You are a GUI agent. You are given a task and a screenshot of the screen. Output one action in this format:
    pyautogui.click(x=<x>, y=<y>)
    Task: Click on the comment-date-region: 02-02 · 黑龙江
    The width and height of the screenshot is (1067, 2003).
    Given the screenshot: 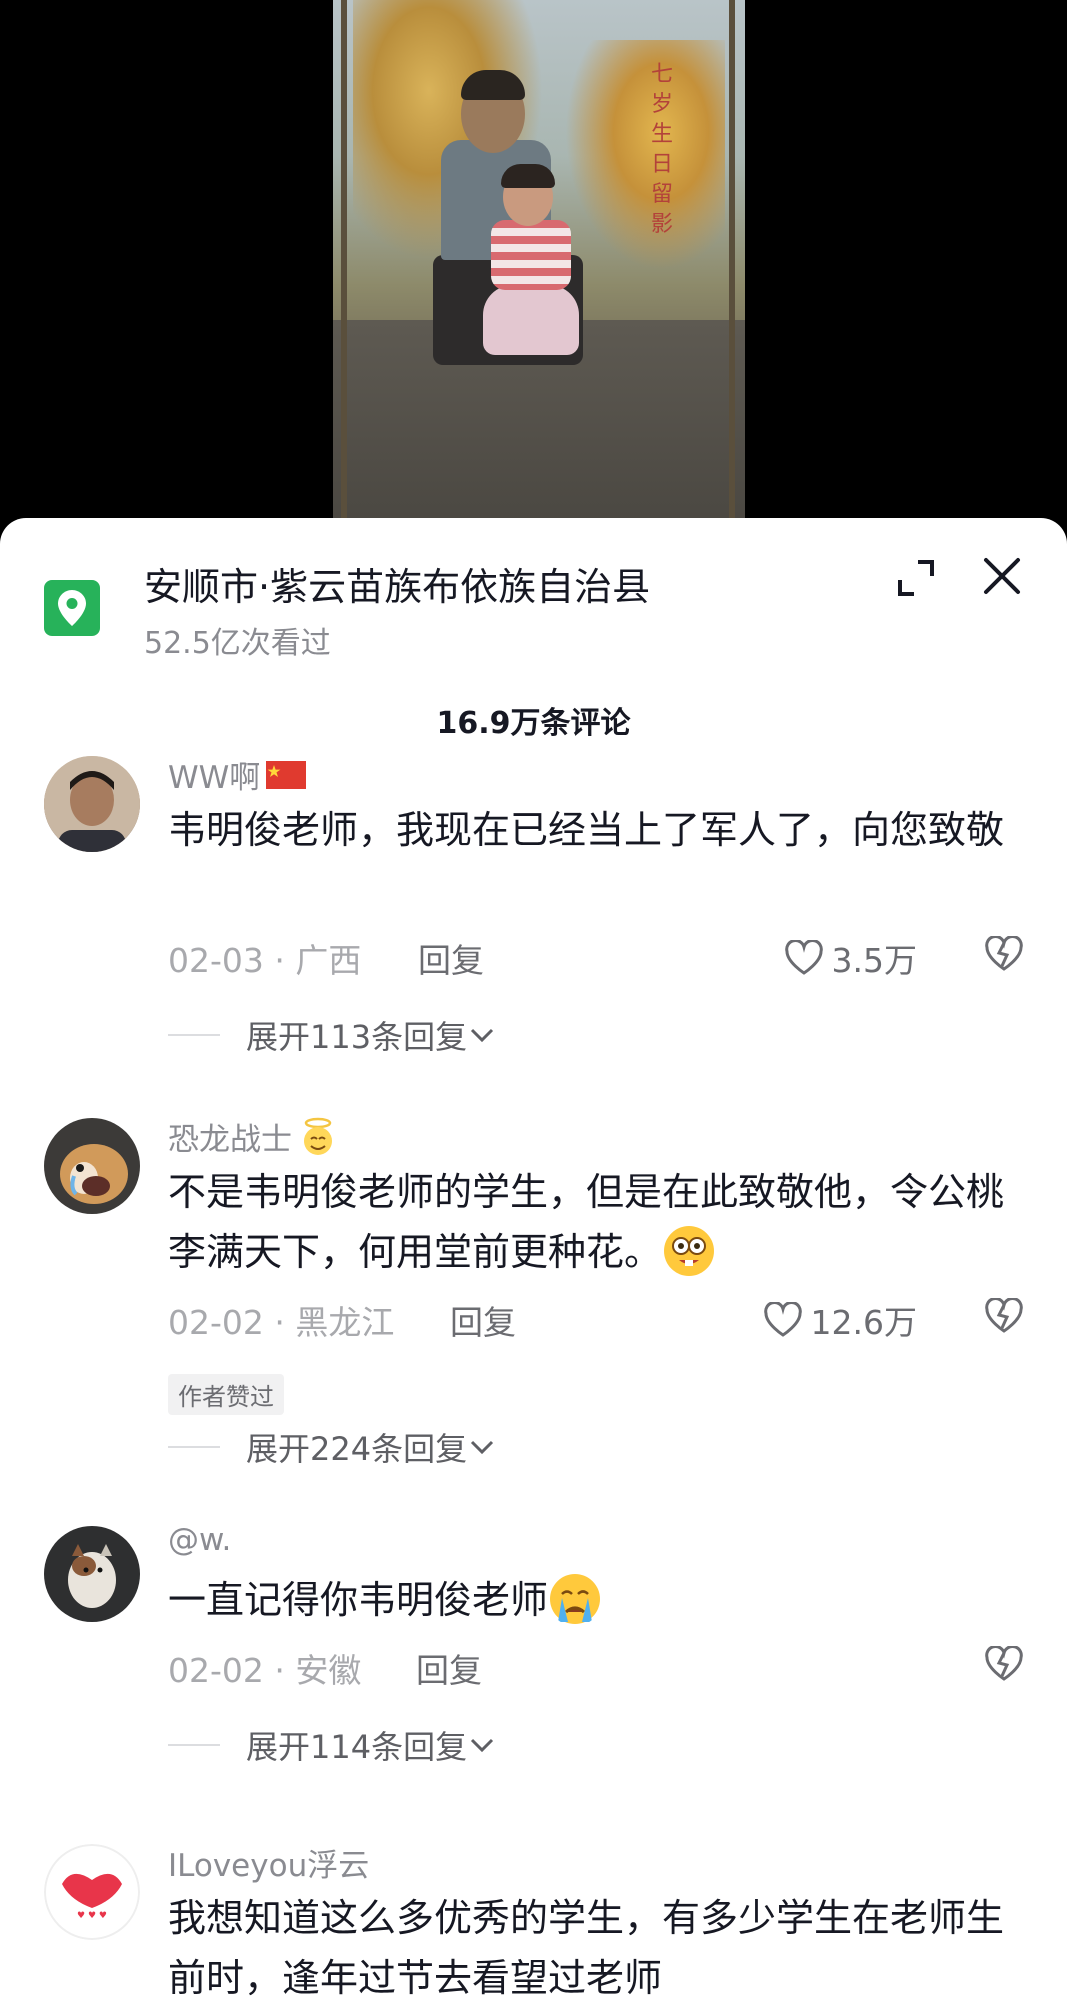 What is the action you would take?
    pyautogui.click(x=281, y=1322)
    